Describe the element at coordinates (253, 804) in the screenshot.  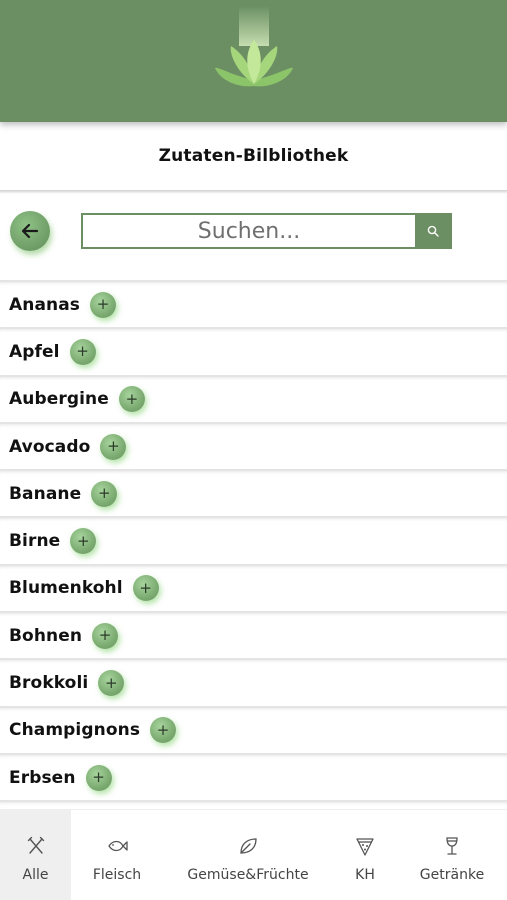
I see `list-item-partial` at that location.